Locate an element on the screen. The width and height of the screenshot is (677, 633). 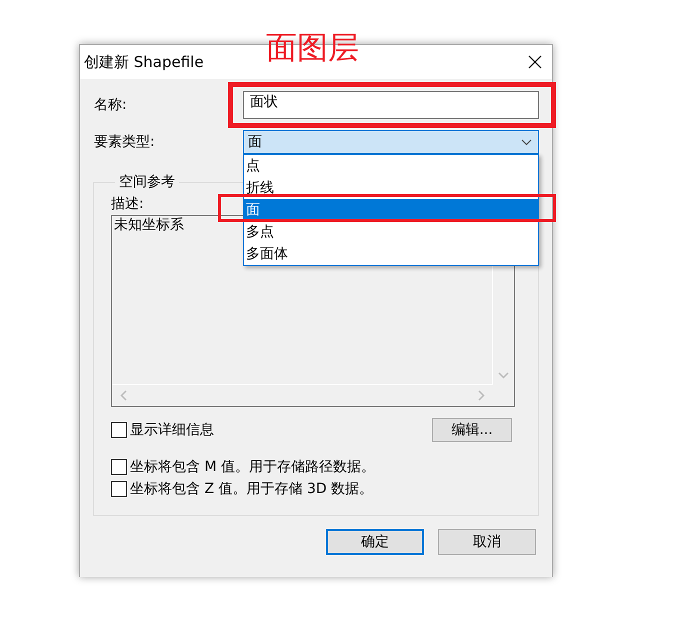
dropdown-option: 折线 is located at coordinates (391, 188).